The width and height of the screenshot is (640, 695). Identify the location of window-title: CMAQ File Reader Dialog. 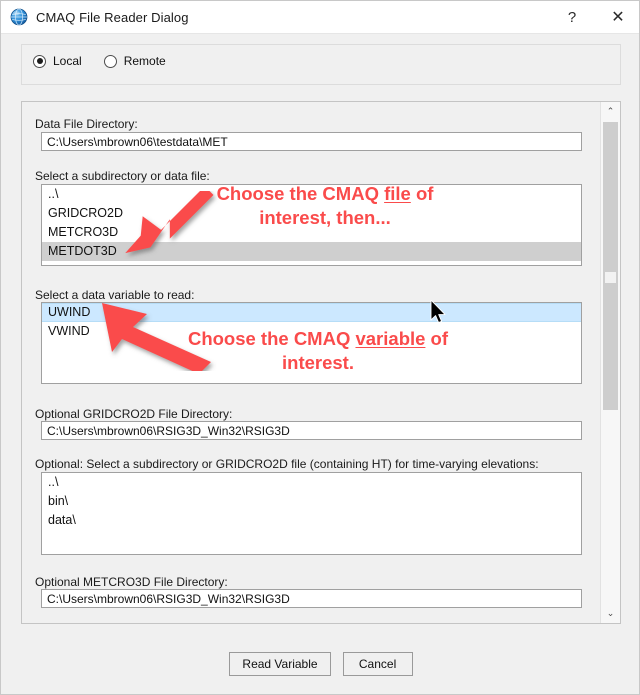
(112, 17).